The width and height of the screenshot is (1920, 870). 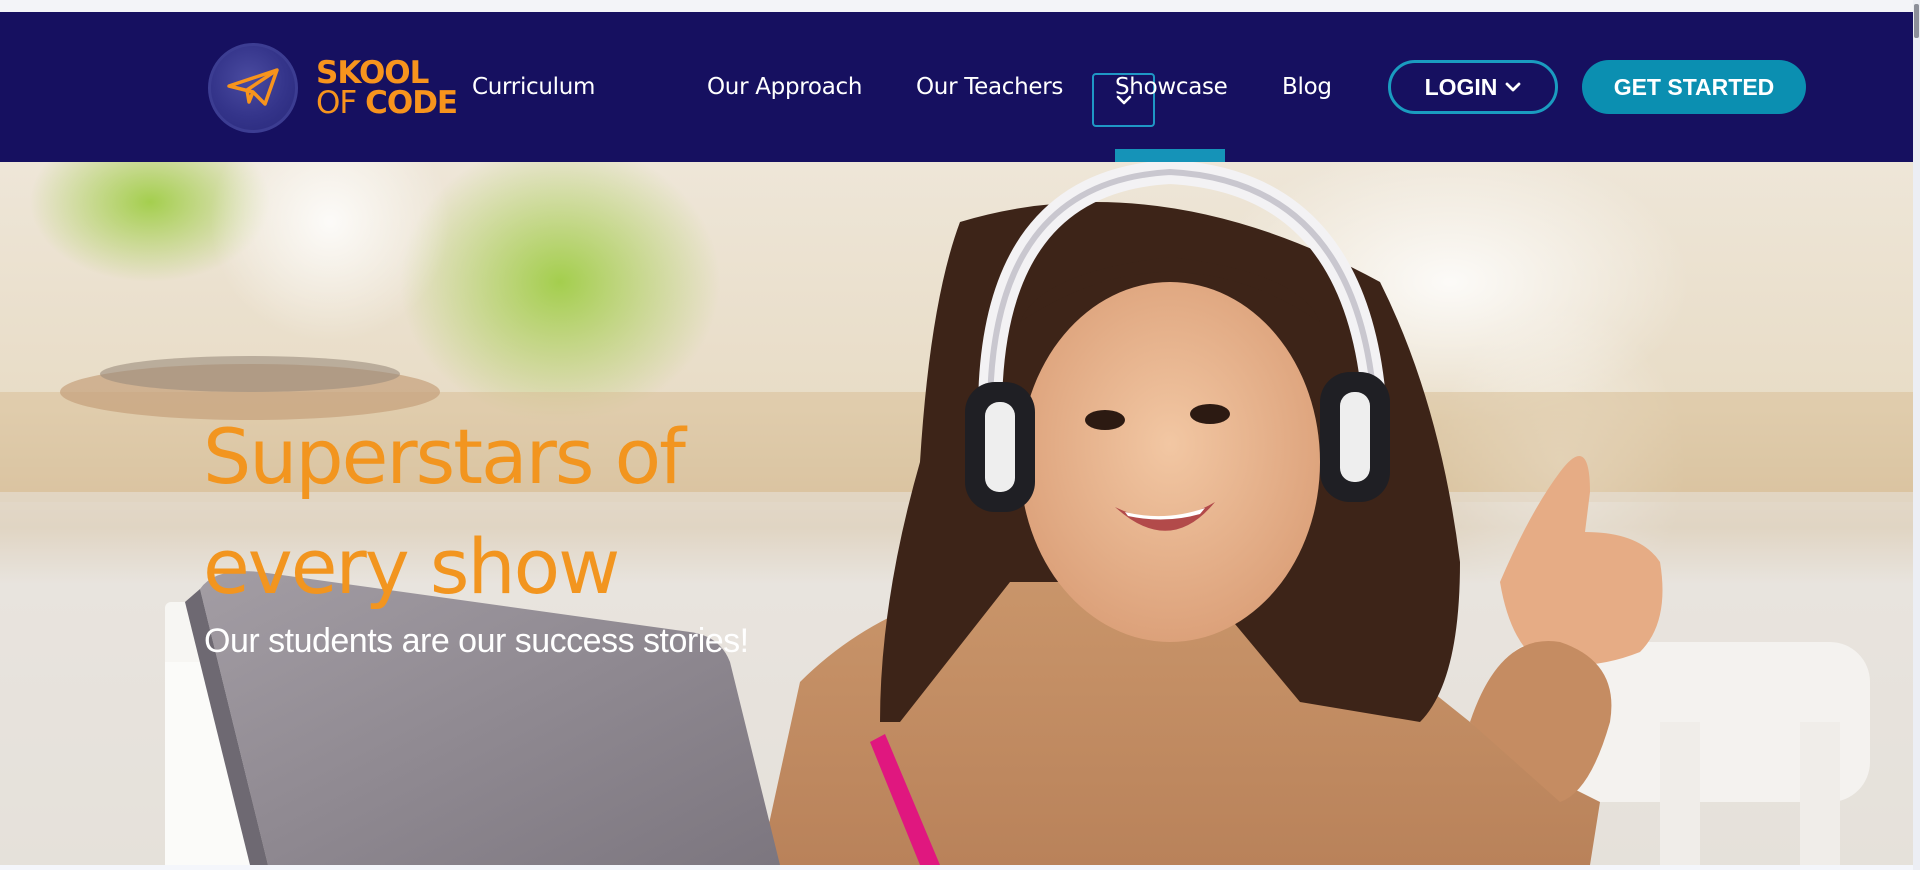 What do you see at coordinates (1171, 87) in the screenshot?
I see `nav-item-showcase: Showcase` at bounding box center [1171, 87].